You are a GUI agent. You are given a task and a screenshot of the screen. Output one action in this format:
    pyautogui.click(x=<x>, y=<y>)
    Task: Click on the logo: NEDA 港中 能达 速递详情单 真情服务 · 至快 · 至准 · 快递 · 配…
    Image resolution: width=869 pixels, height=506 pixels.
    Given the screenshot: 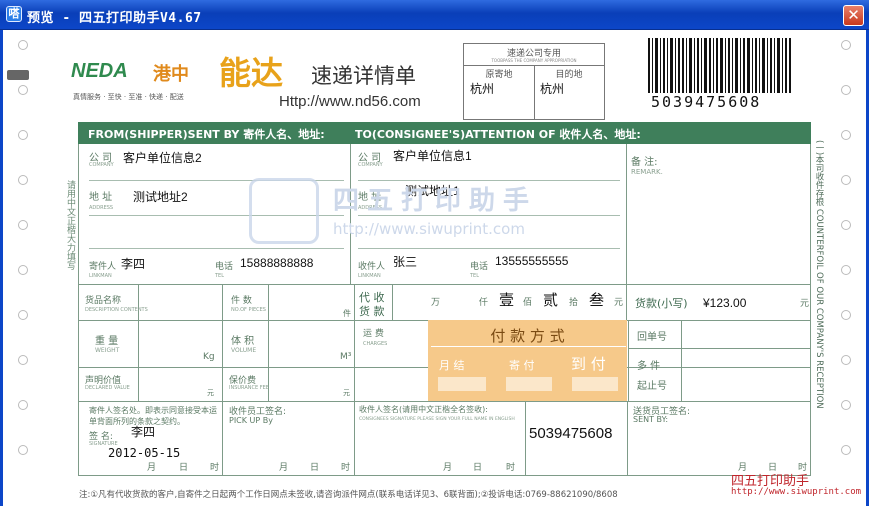 What is the action you would take?
    pyautogui.click(x=261, y=82)
    